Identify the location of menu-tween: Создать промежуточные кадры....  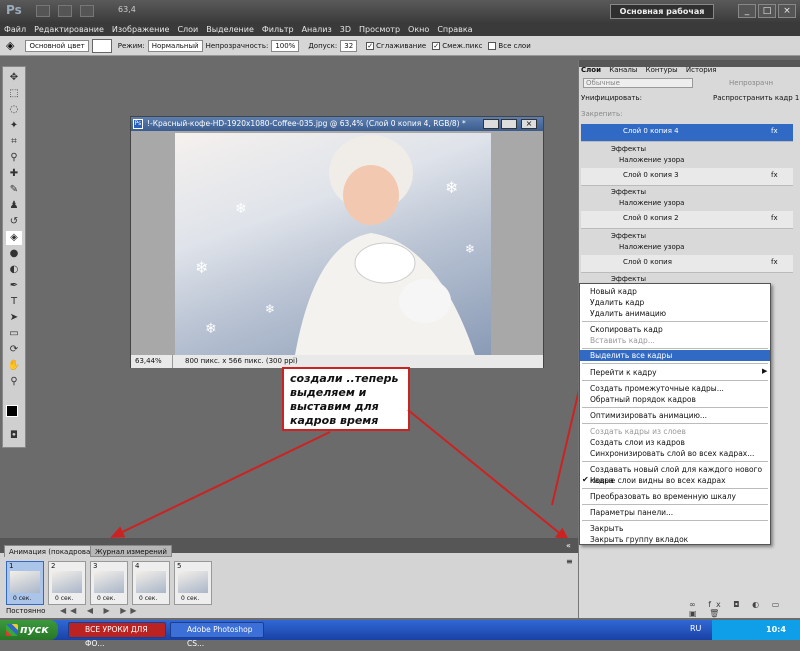
(675, 388).